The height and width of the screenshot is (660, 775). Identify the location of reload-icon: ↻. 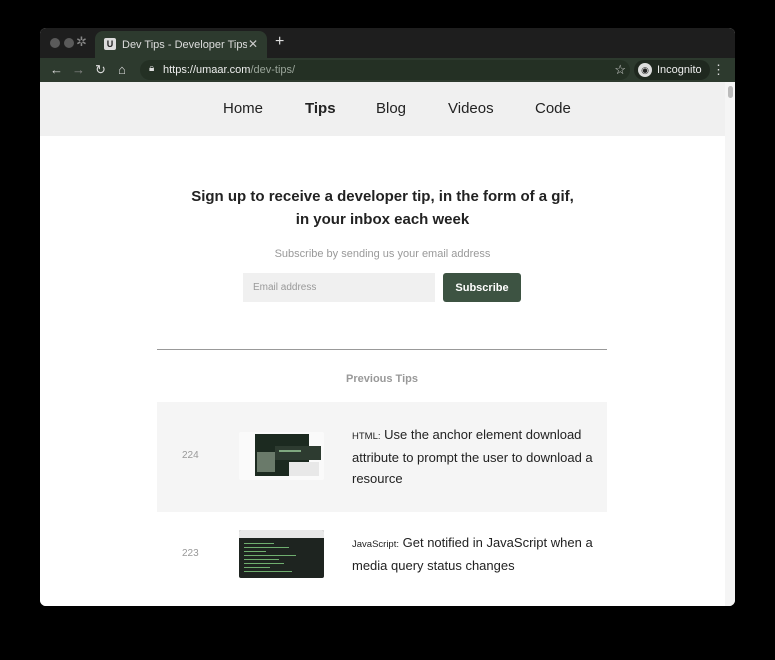
(100, 70).